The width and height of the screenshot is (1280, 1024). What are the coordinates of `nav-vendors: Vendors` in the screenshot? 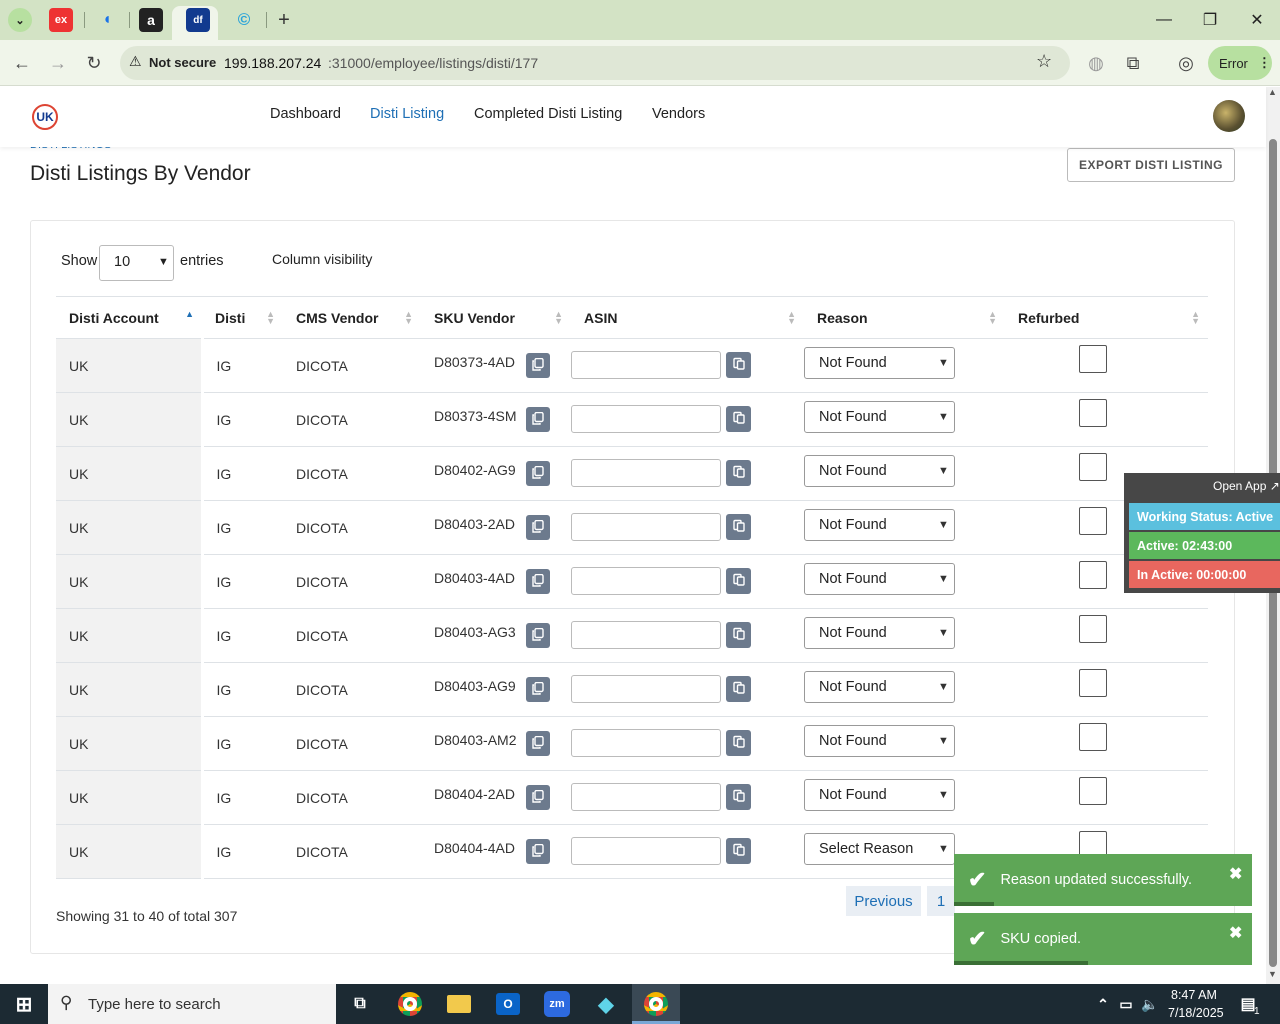 It's located at (678, 114).